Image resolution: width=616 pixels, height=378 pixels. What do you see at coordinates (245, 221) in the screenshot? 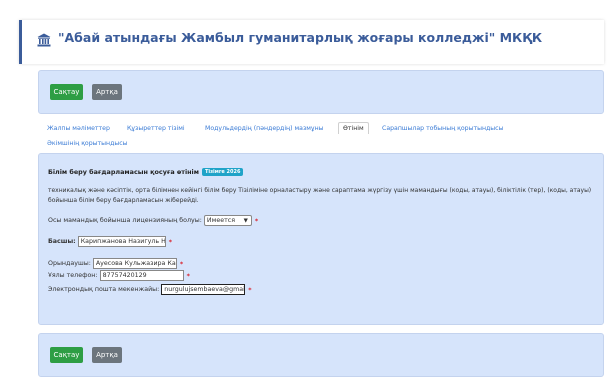
I see `chevron-down-icon: ▼` at bounding box center [245, 221].